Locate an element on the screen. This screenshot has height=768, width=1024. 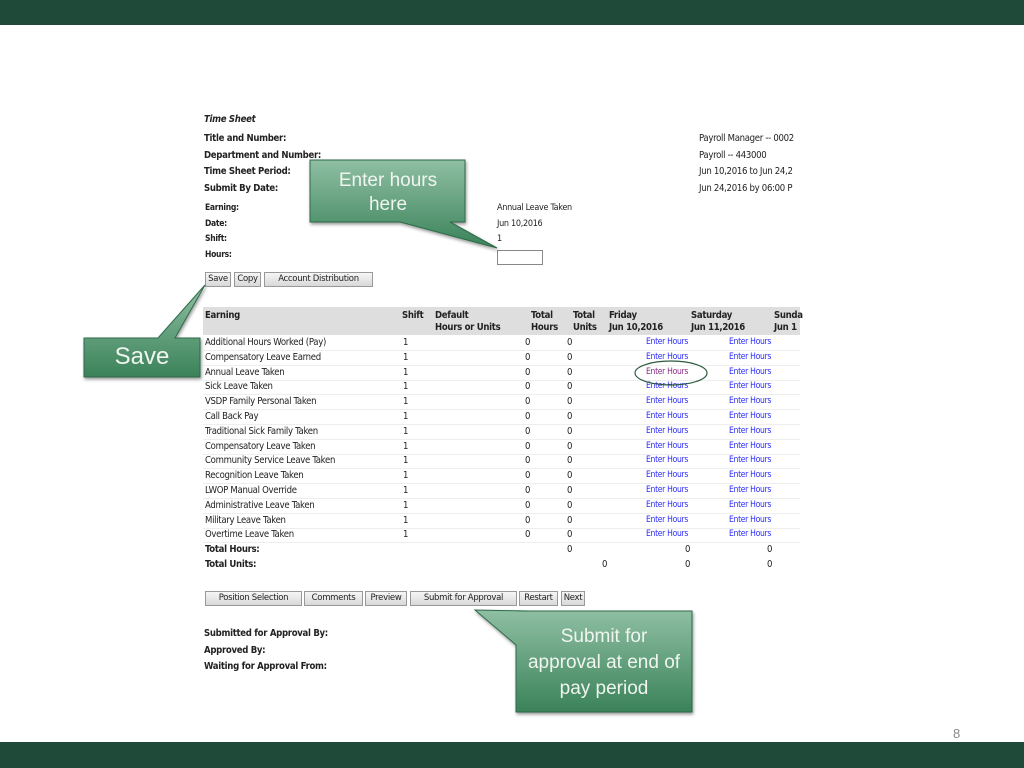
enter-hours-callout: Enter hours here is located at coordinates (388, 192).